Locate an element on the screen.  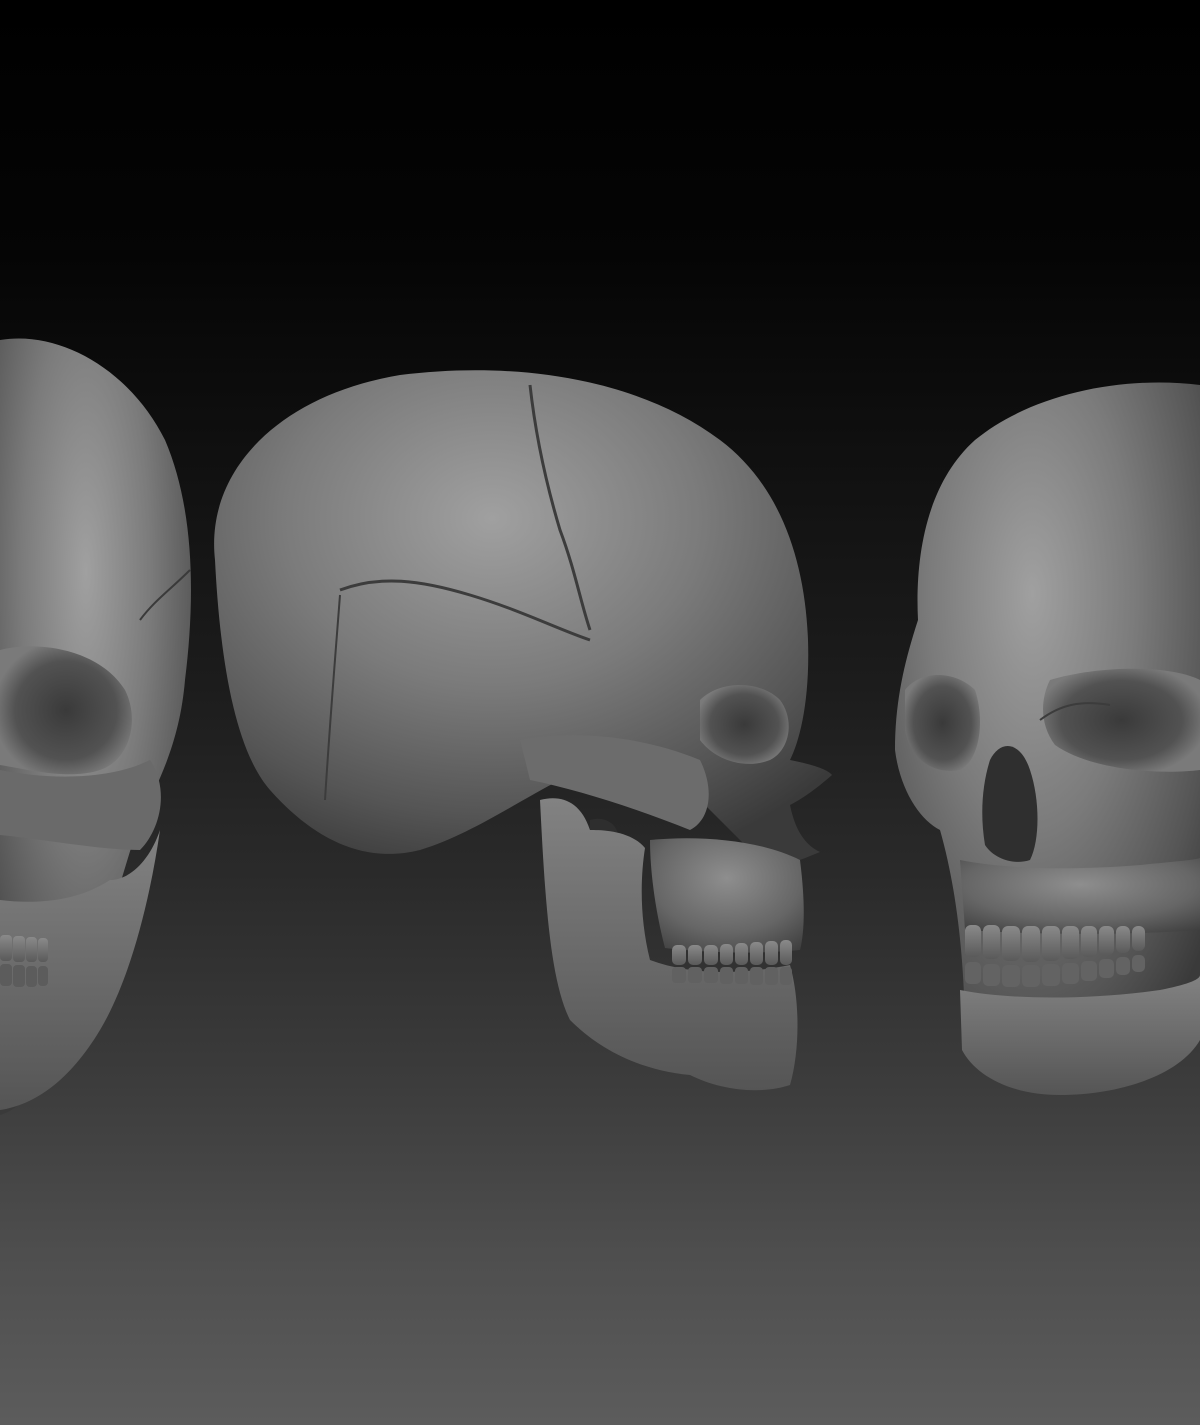
skull-right-maxilla is located at coordinates (1080, 896).